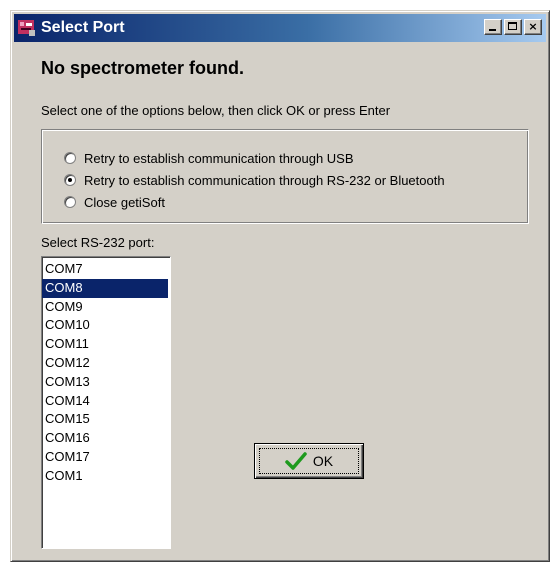 The width and height of the screenshot is (555, 567). What do you see at coordinates (493, 27) in the screenshot?
I see `minimize-button` at bounding box center [493, 27].